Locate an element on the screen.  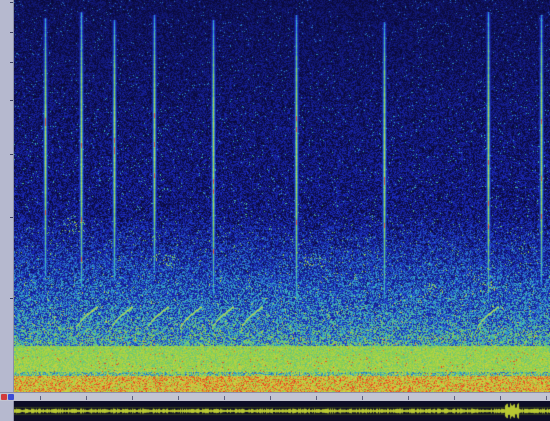
waveform-canvas is located at coordinates (282, 411).